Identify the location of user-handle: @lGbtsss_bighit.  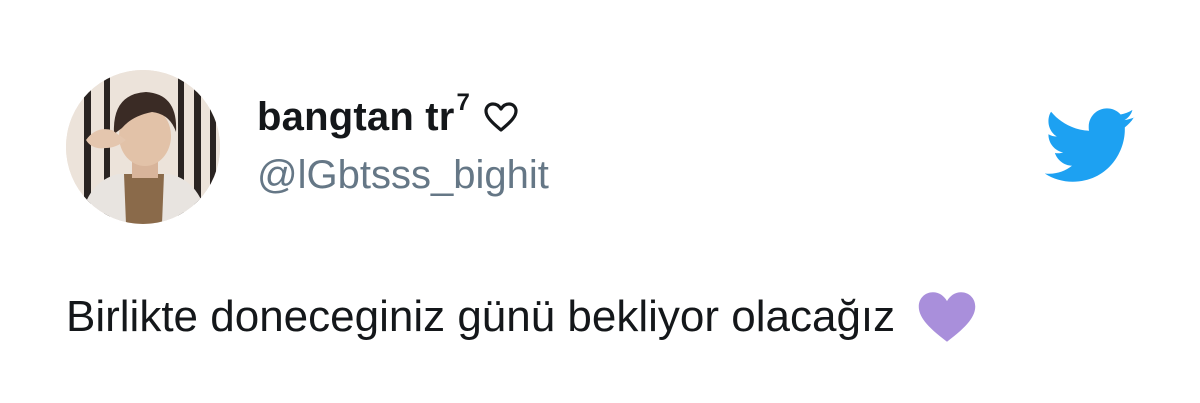
(403, 175).